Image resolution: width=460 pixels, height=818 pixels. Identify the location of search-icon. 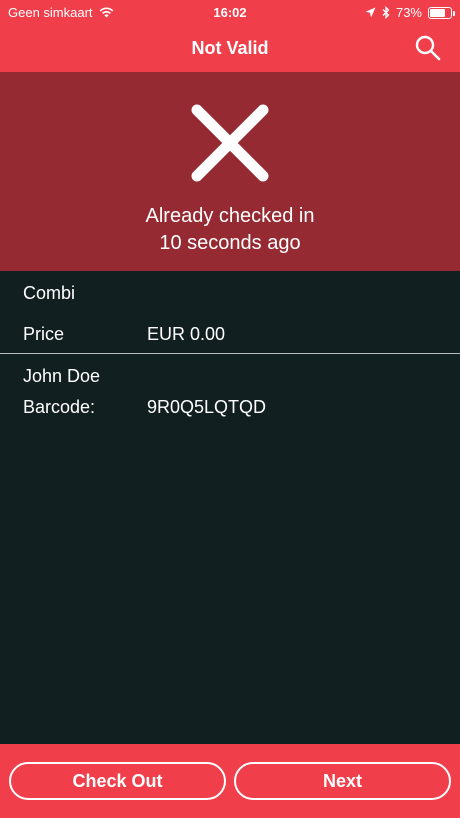
(428, 48).